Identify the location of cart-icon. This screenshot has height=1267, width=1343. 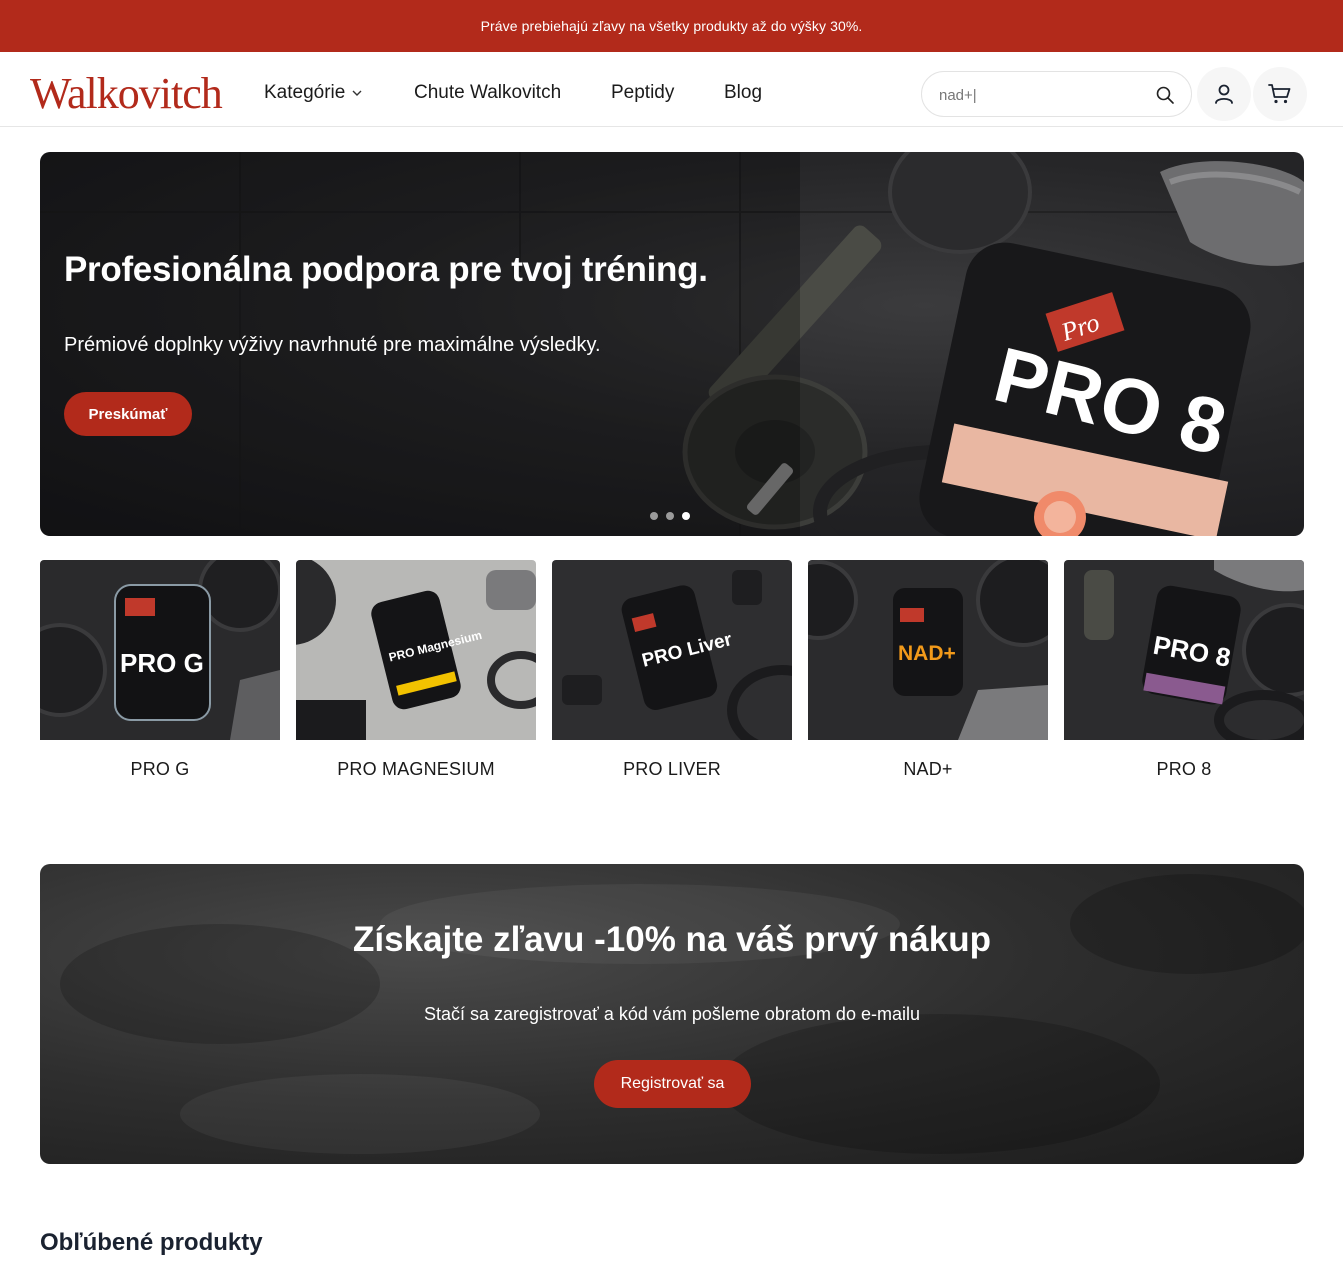
(1279, 94).